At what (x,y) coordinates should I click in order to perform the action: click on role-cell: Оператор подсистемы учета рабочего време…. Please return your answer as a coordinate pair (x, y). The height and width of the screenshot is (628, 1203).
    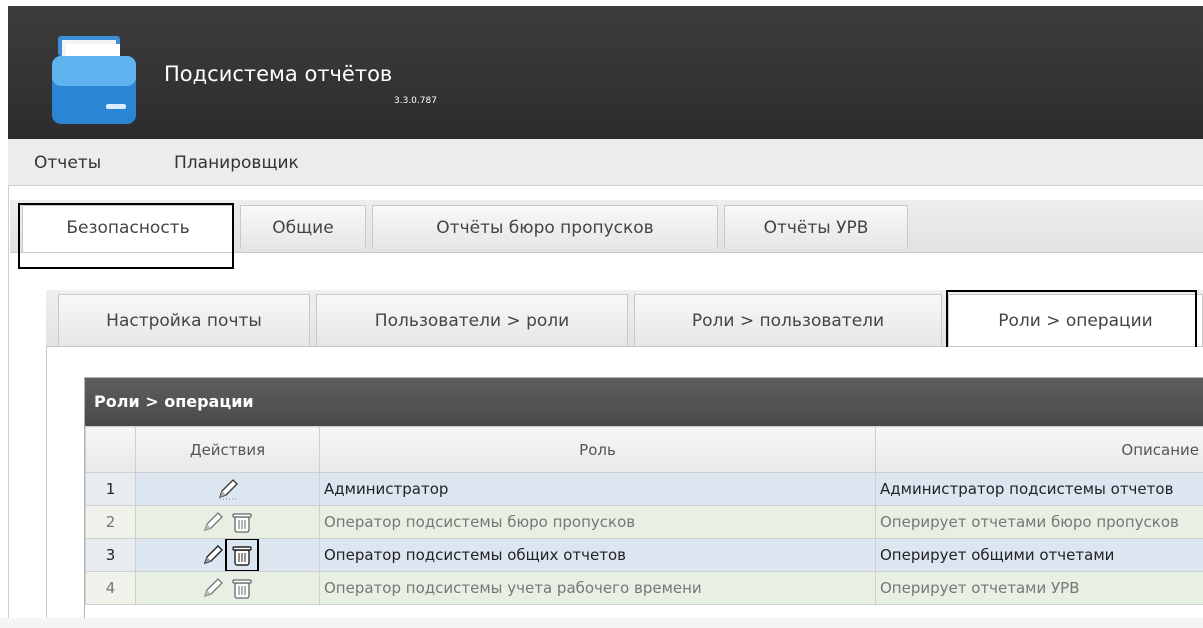
    Looking at the image, I should click on (597, 588).